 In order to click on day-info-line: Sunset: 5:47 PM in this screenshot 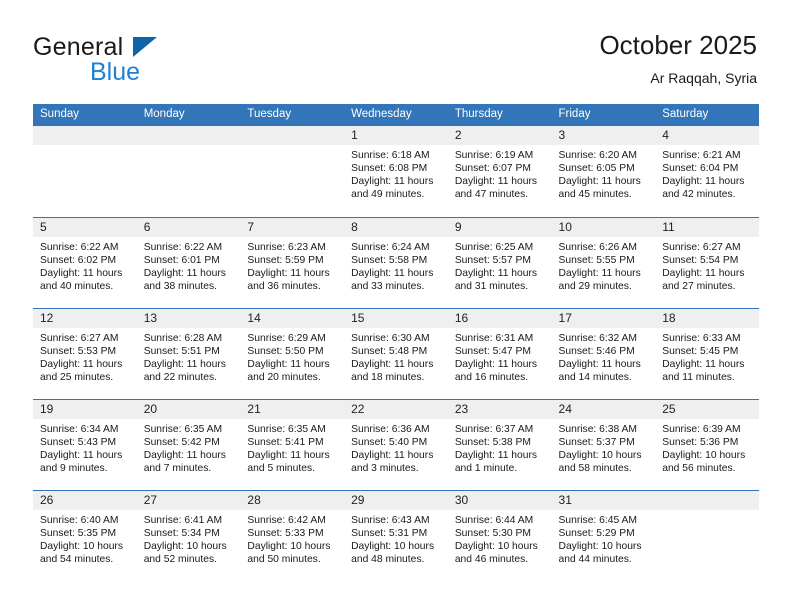, I will do `click(492, 351)`.